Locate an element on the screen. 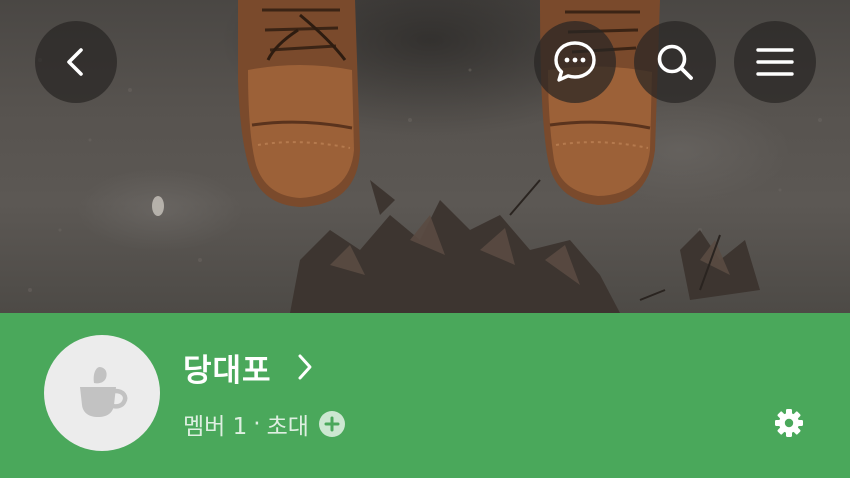  back-button is located at coordinates (76, 62).